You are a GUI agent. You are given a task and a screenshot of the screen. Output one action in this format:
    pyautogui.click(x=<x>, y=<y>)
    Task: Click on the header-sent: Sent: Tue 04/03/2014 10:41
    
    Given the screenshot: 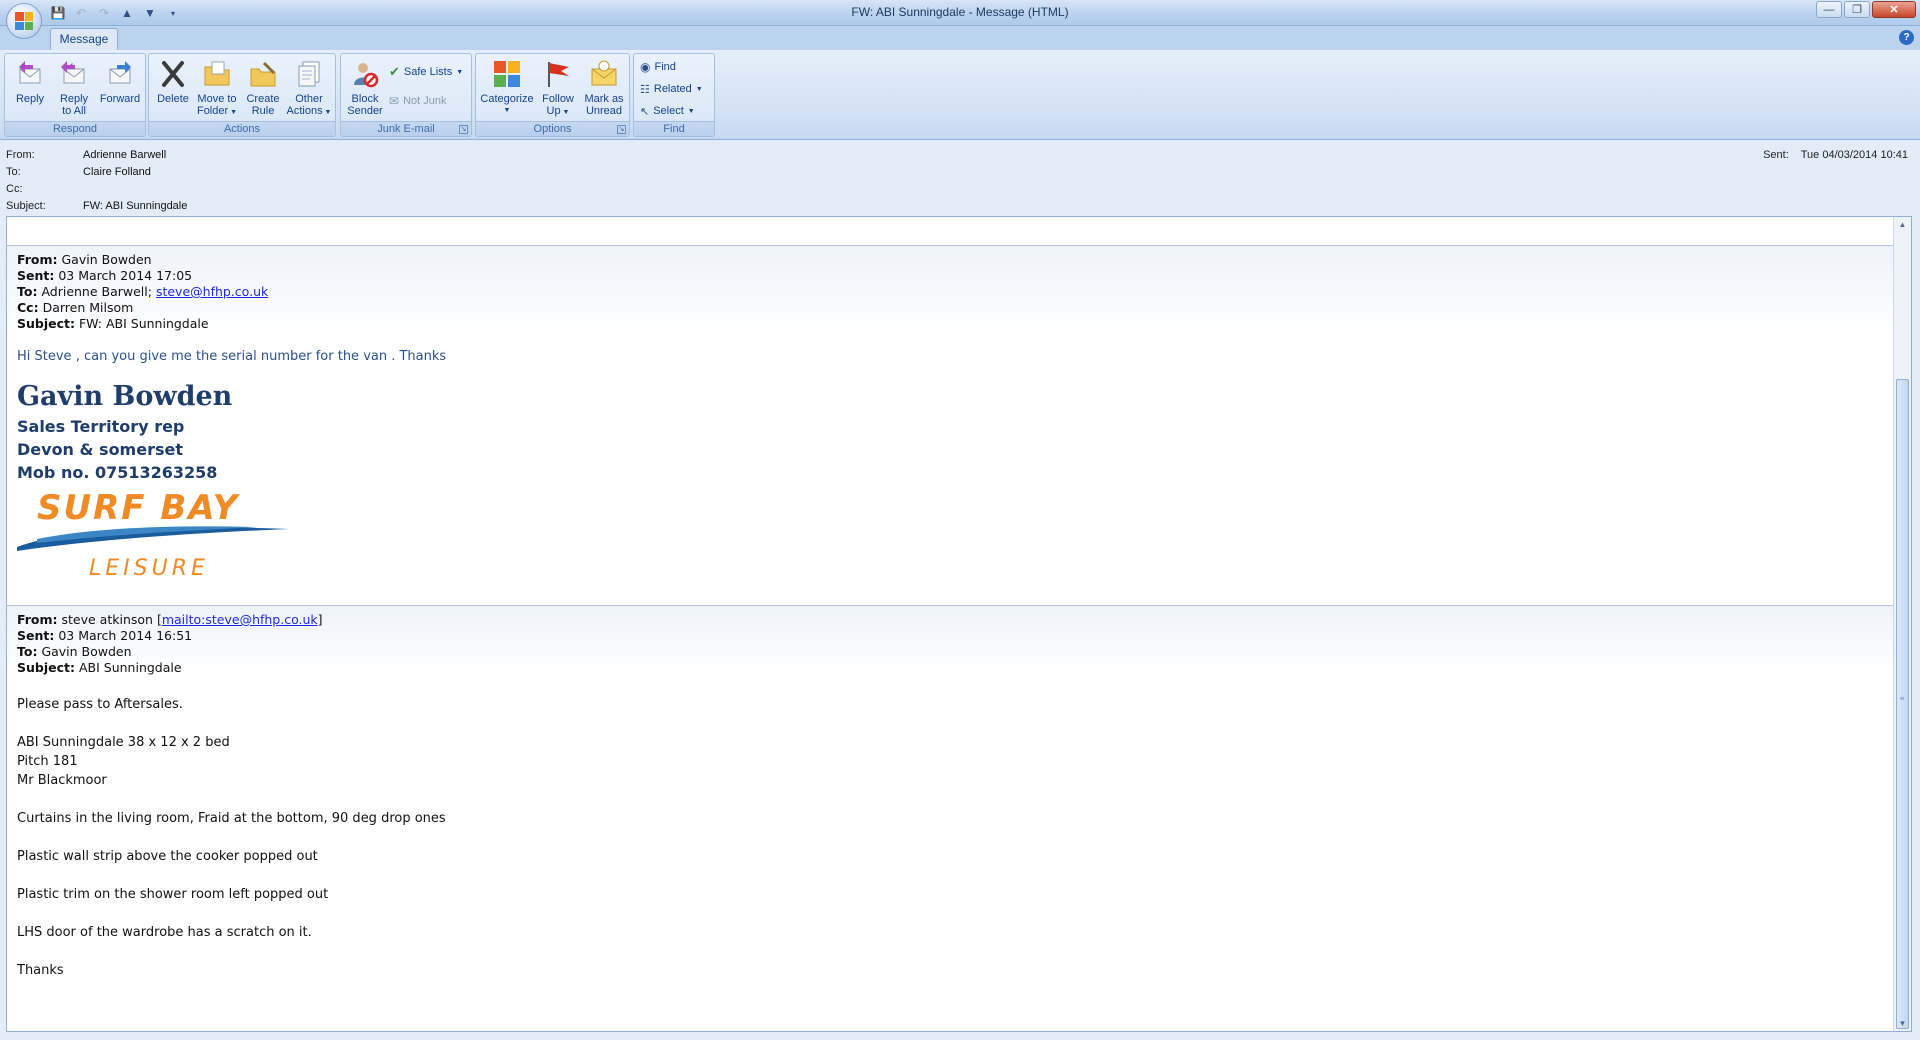 What is the action you would take?
    pyautogui.click(x=1835, y=155)
    